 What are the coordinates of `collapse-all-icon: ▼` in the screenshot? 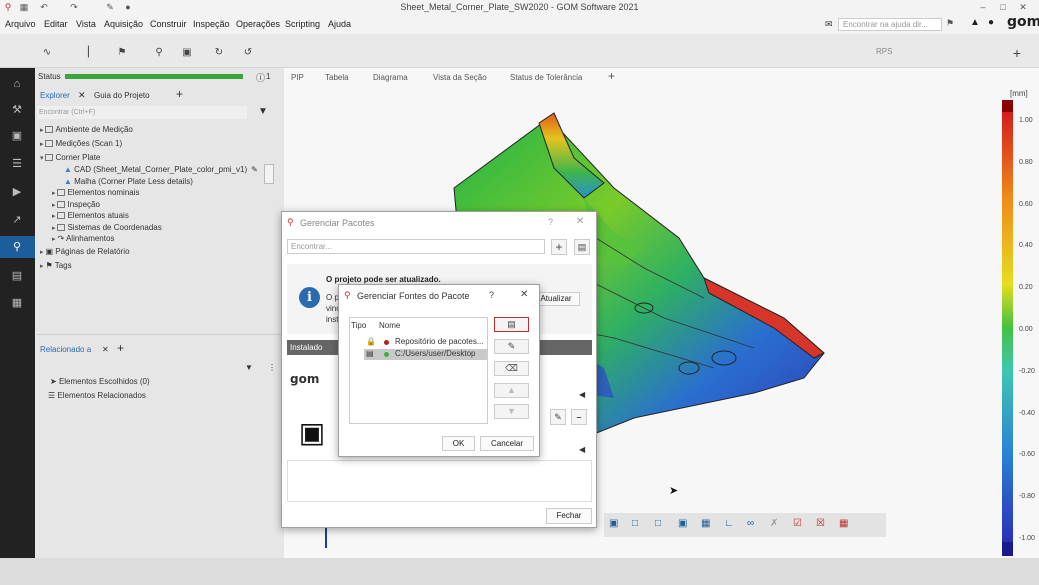 It's located at (249, 367).